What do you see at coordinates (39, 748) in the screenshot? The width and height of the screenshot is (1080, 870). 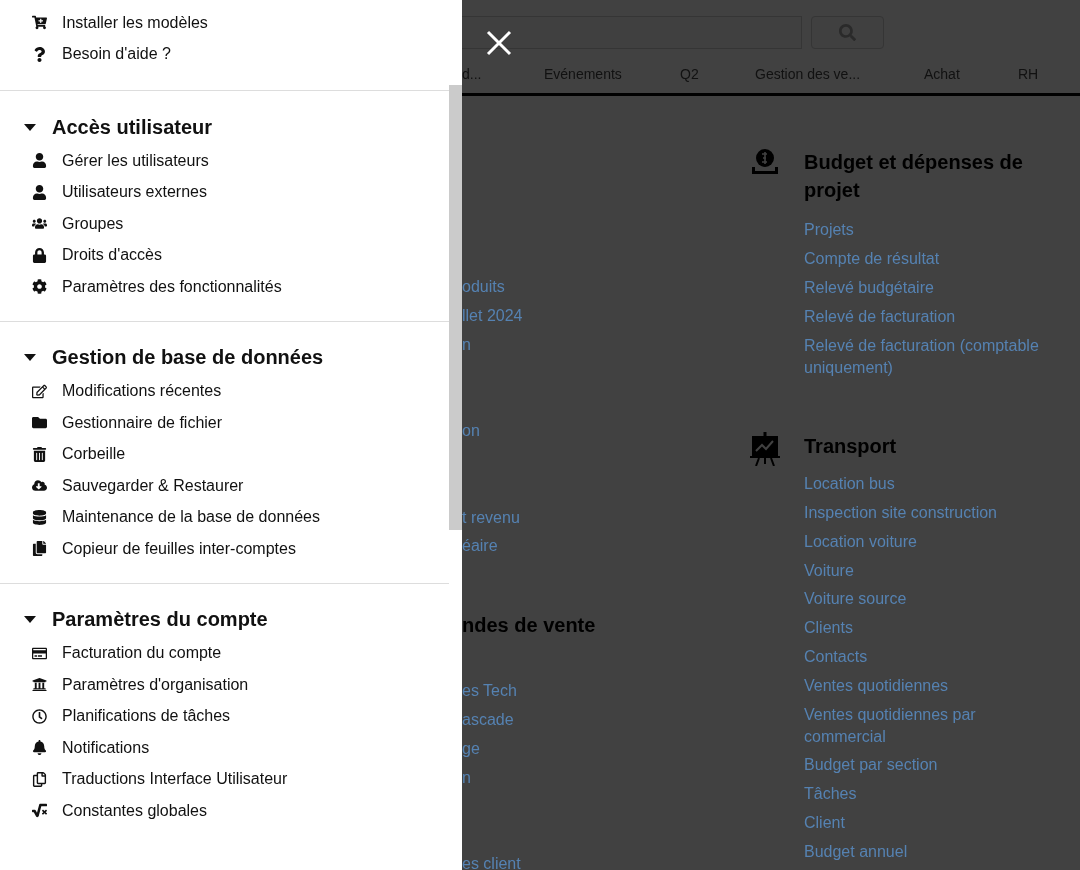 I see `bell-icon` at bounding box center [39, 748].